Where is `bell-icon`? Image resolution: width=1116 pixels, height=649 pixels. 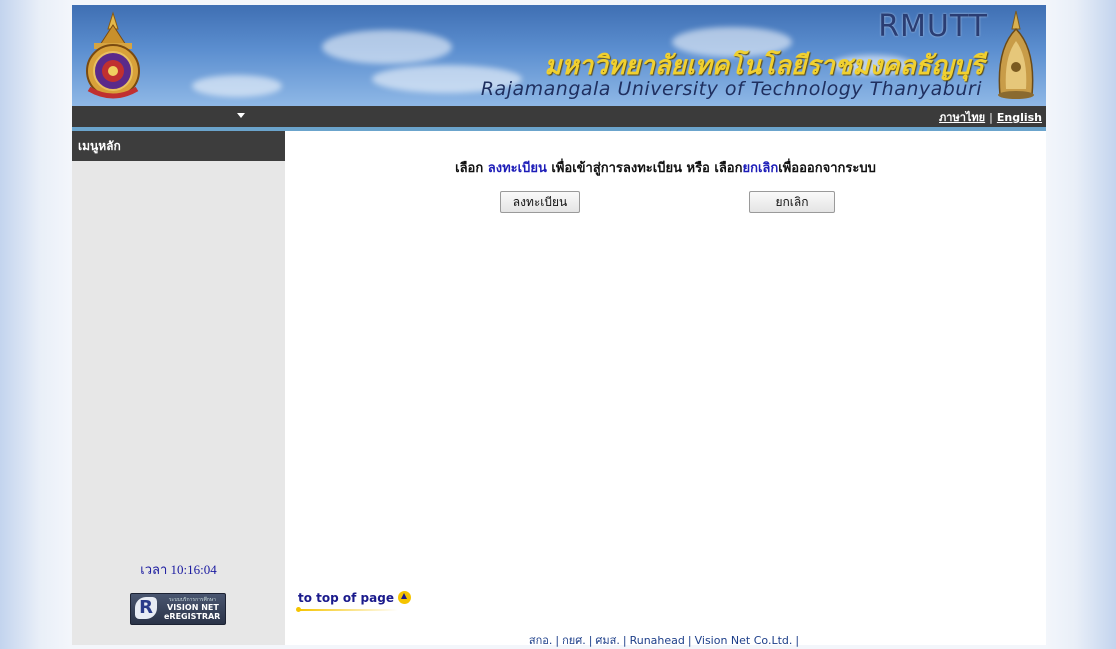
bell-icon is located at coordinates (1016, 54).